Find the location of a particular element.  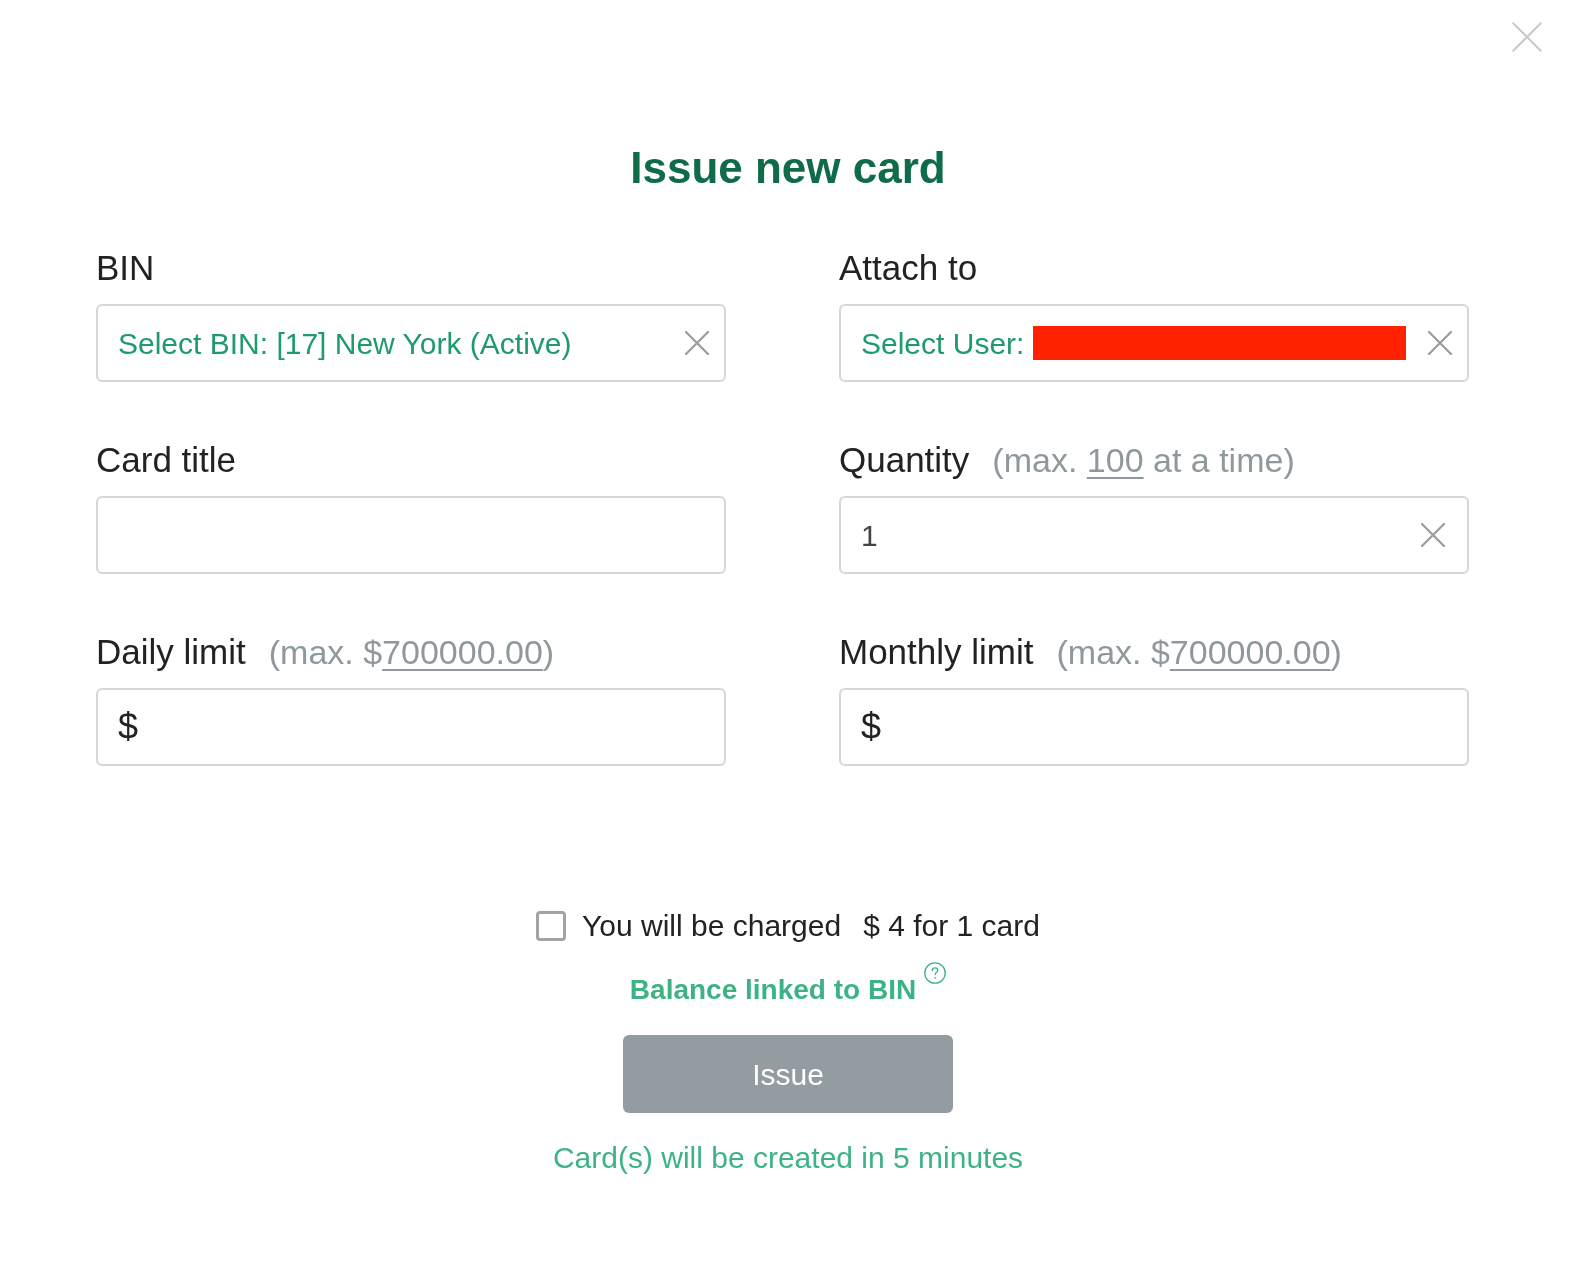

field-label: Daily limit is located at coordinates (171, 652).